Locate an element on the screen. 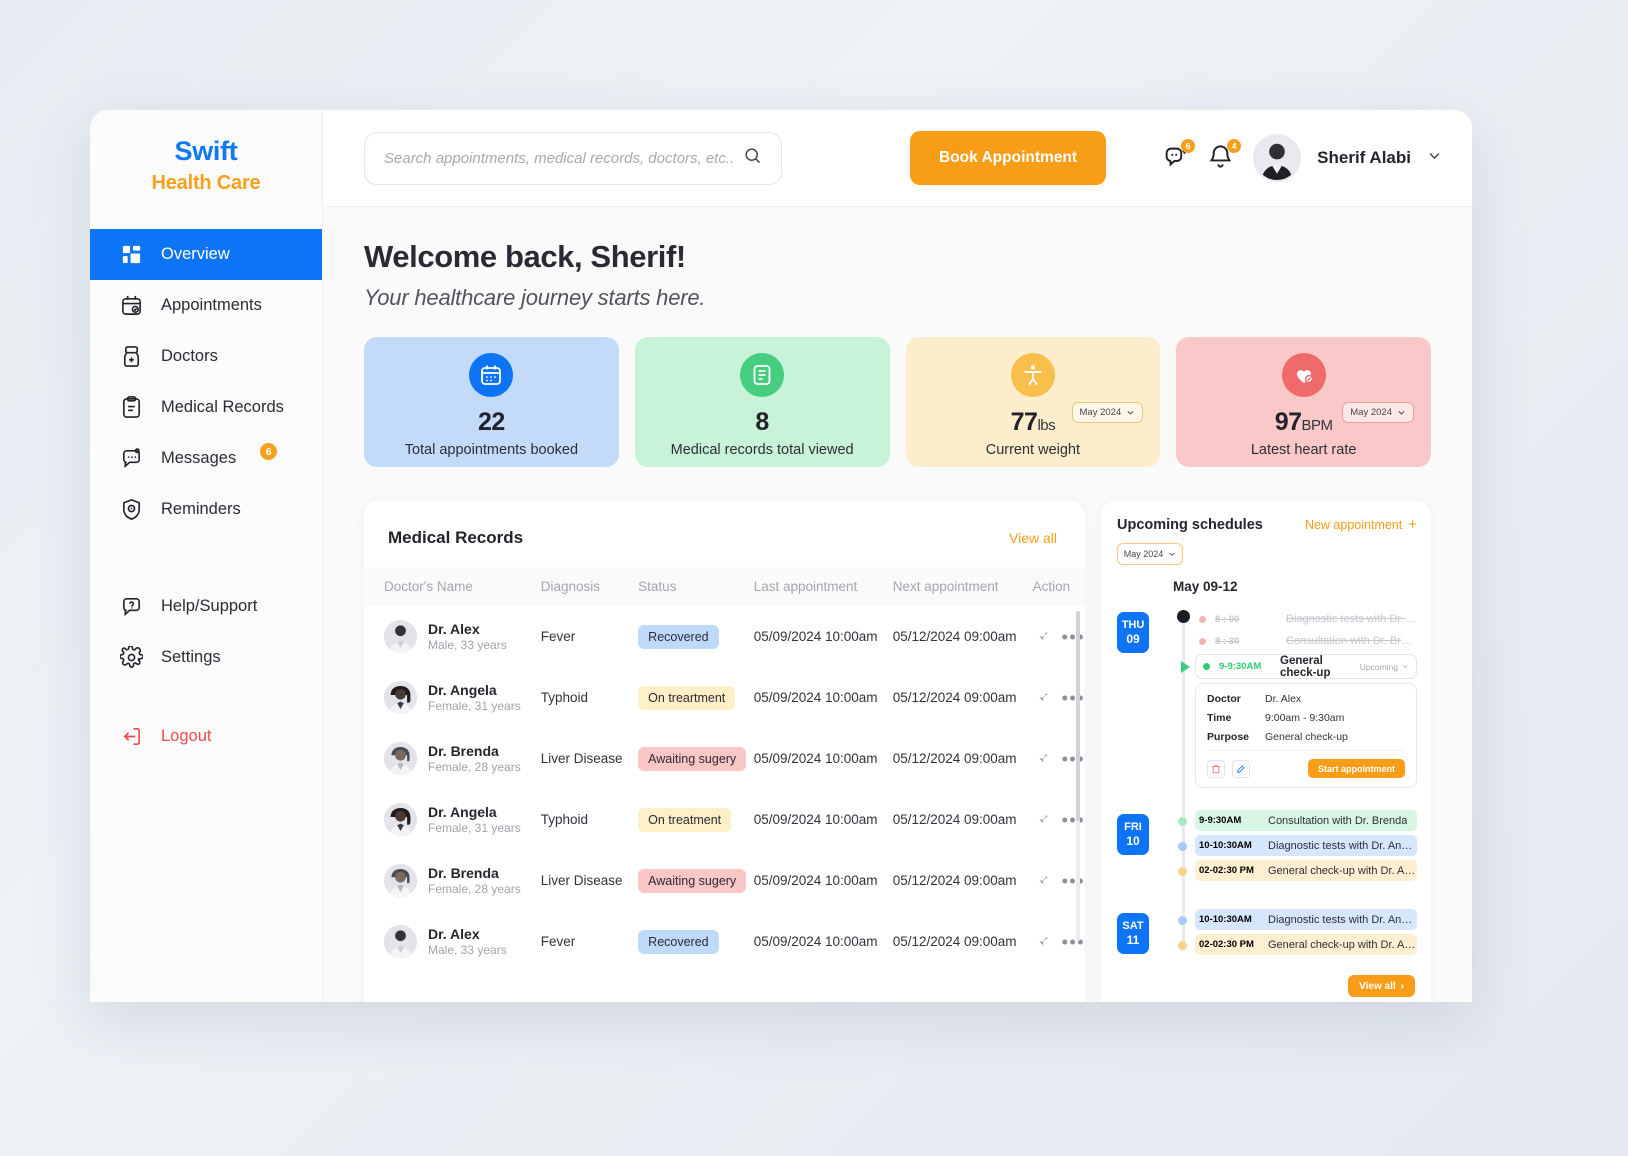 This screenshot has width=1628, height=1156. avatar is located at coordinates (1277, 158).